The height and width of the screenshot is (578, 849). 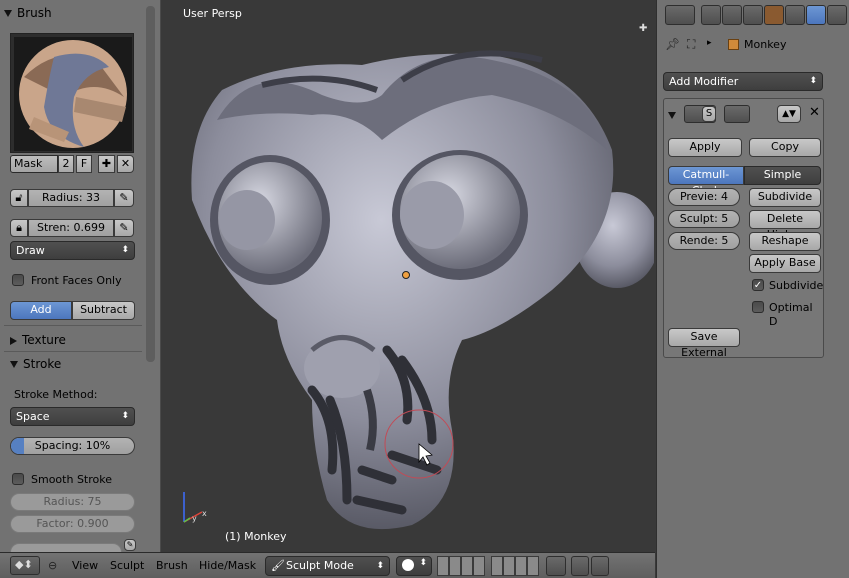 I want to click on optimal-display-checkbox, so click(x=758, y=307).